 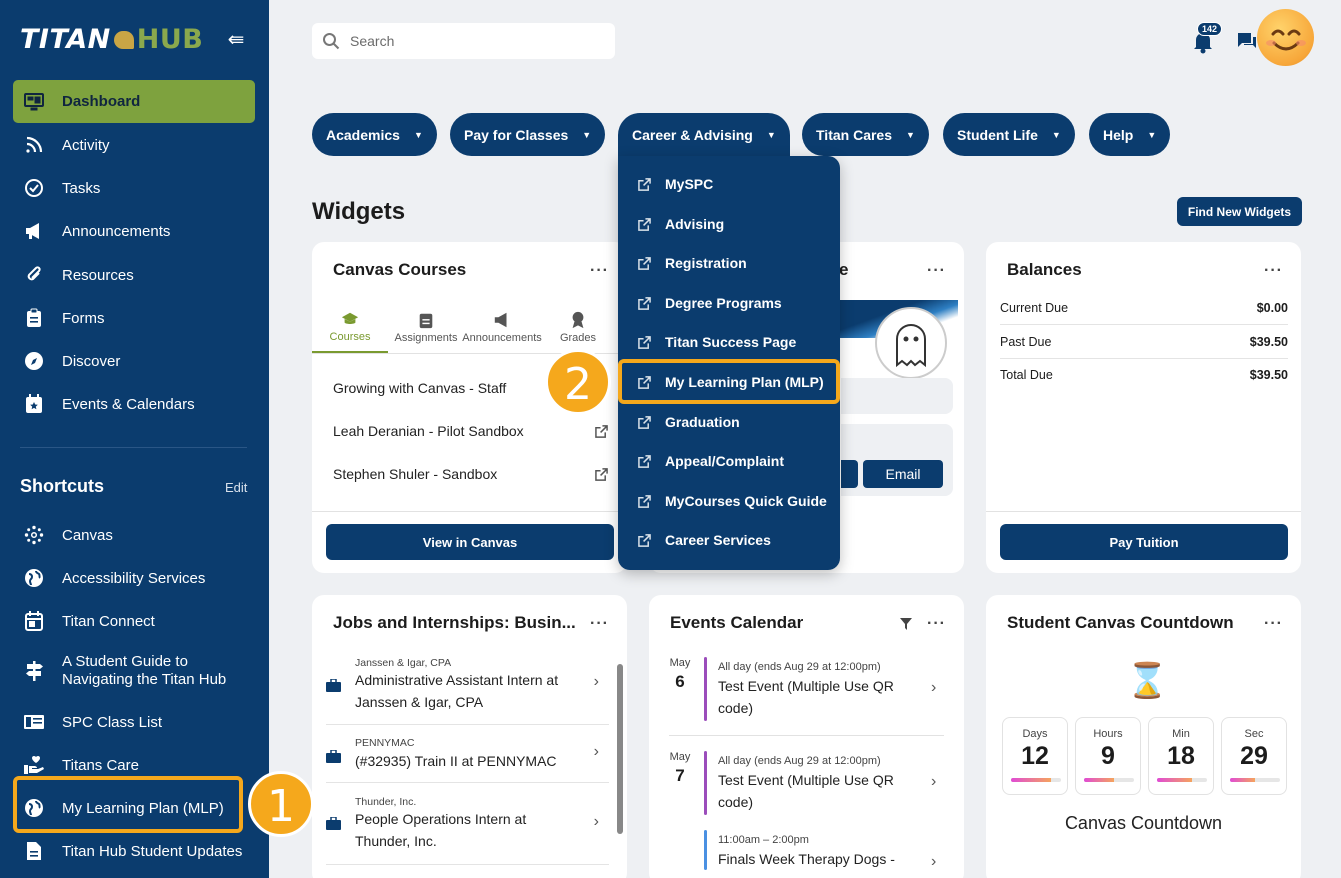 What do you see at coordinates (463, 41) in the screenshot?
I see `search-input: Search` at bounding box center [463, 41].